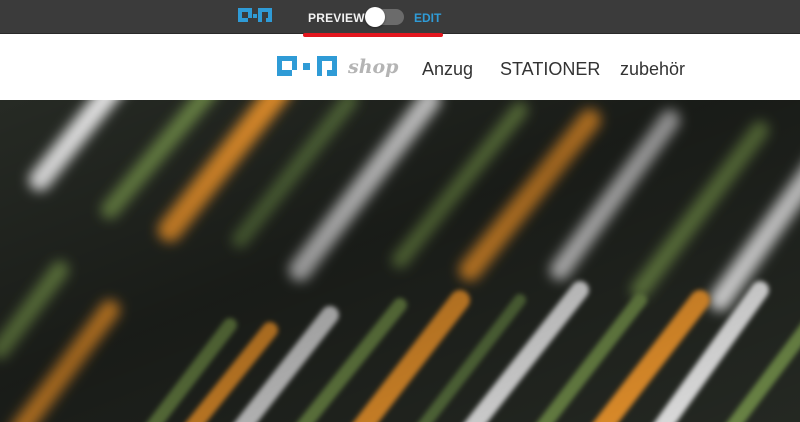 This screenshot has height=422, width=800. Describe the element at coordinates (336, 18) in the screenshot. I see `preview-label: PREVIEW` at that location.